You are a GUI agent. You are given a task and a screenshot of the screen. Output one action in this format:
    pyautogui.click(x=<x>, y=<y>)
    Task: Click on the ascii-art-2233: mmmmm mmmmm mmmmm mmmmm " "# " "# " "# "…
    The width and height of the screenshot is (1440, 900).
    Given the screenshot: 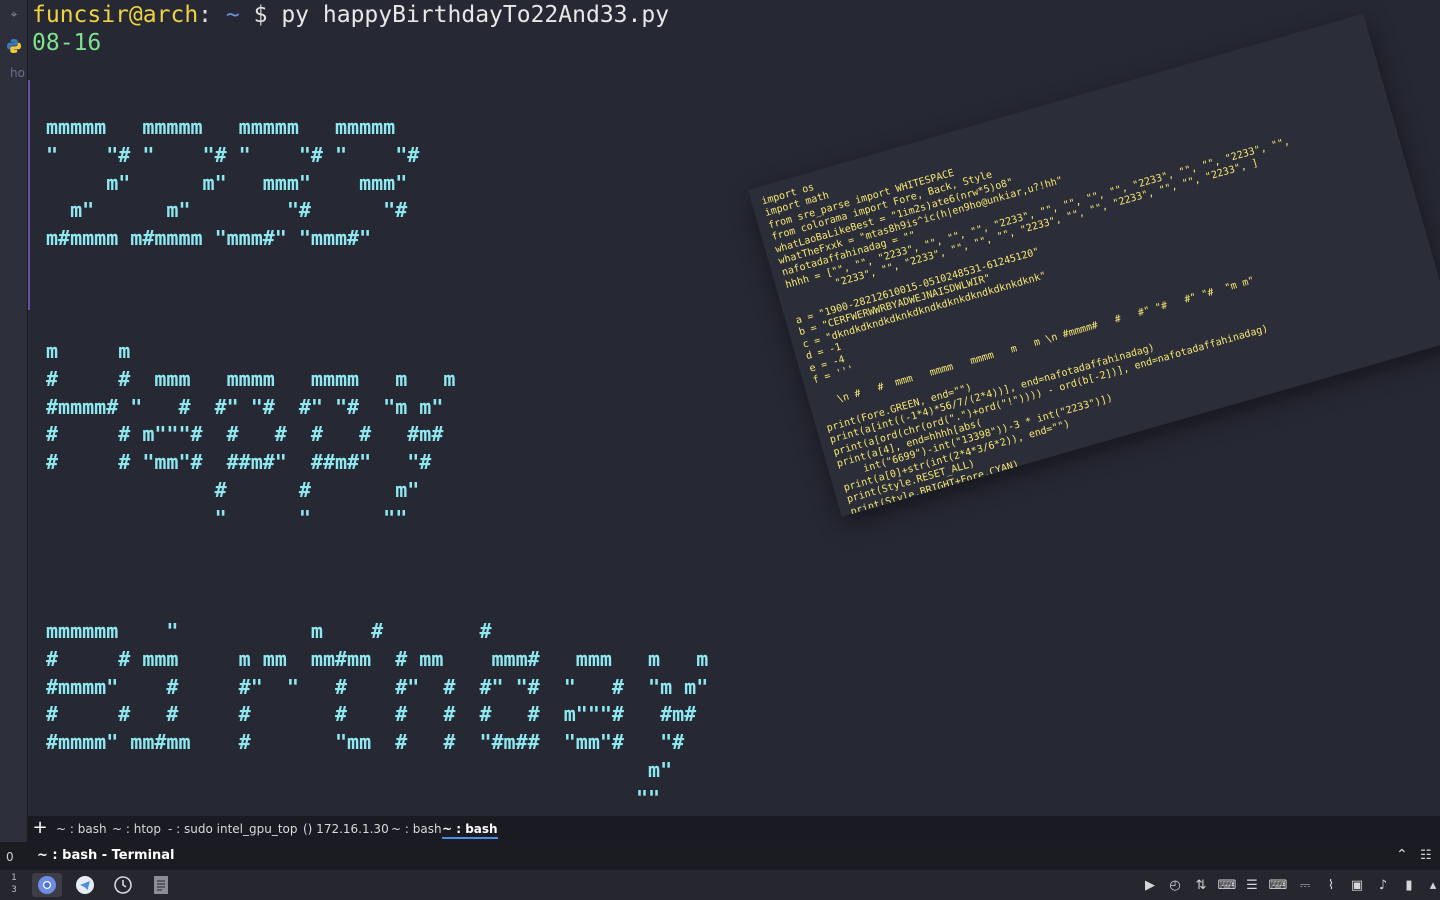 What is the action you would take?
    pyautogui.click(x=233, y=183)
    